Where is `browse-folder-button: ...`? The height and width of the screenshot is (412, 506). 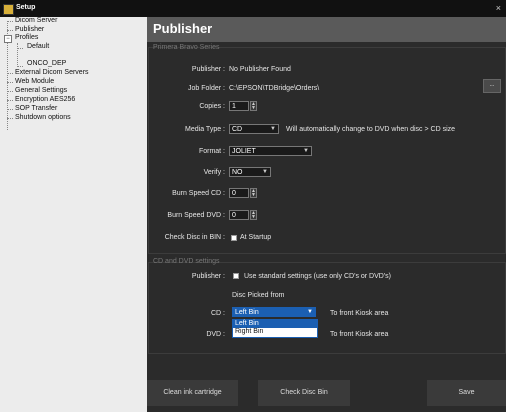 browse-folder-button: ... is located at coordinates (492, 86).